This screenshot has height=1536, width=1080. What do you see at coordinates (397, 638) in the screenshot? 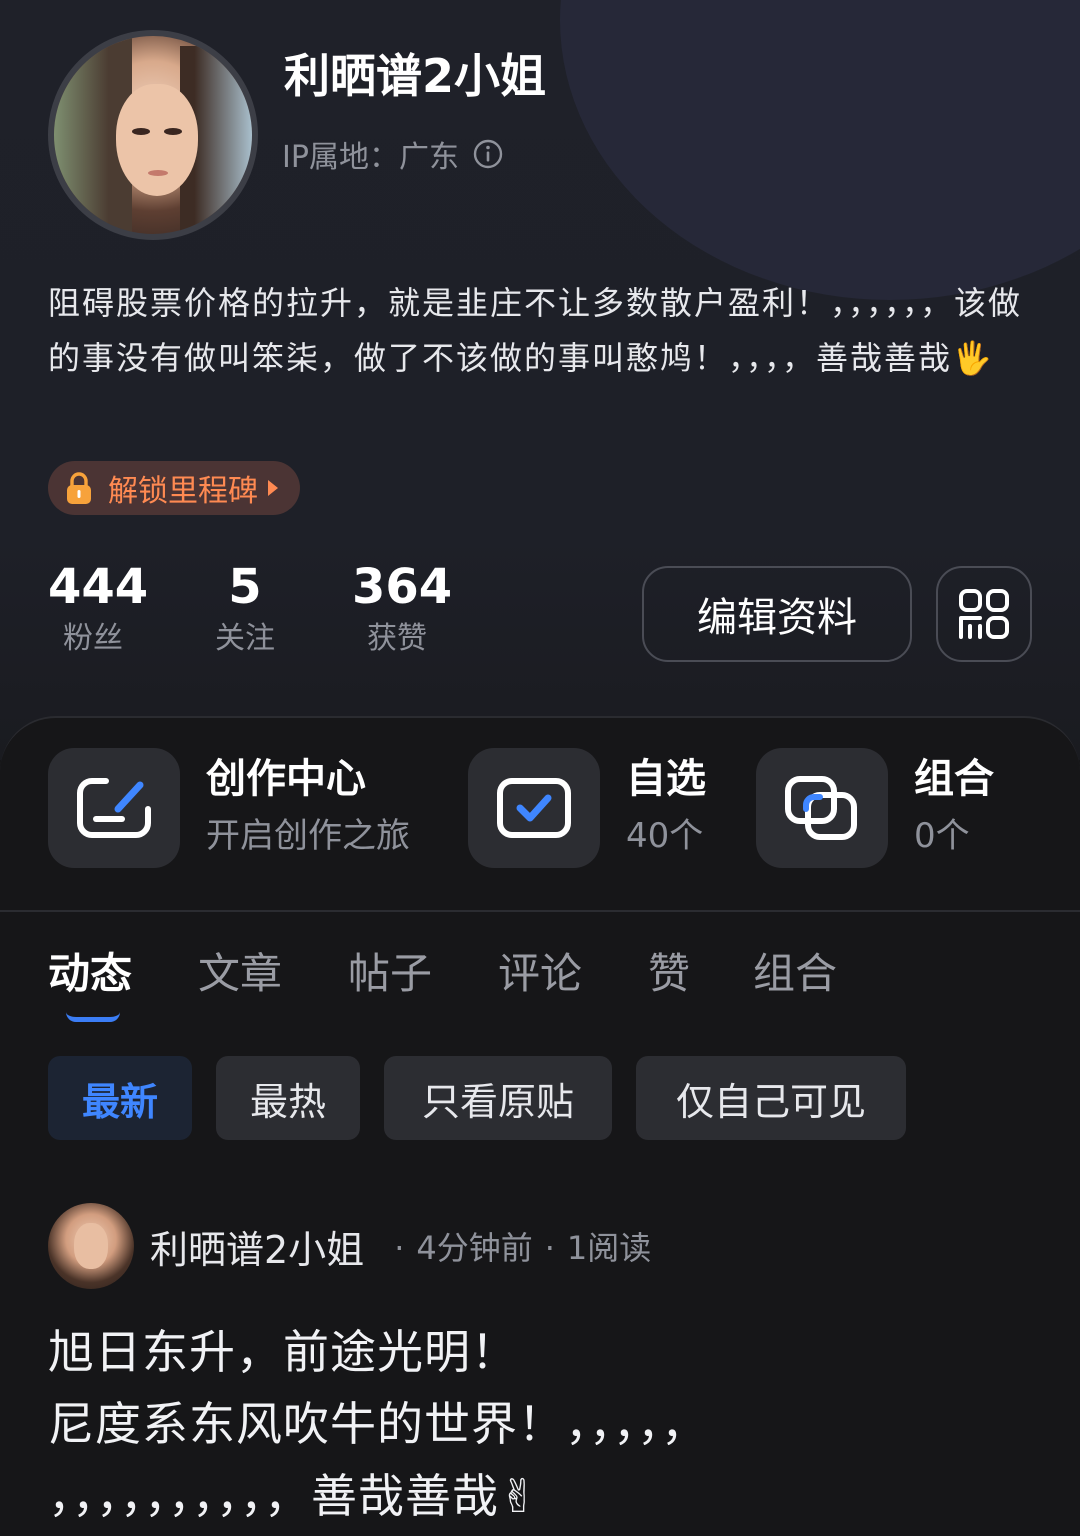
I see `stat-label: 获赞` at bounding box center [397, 638].